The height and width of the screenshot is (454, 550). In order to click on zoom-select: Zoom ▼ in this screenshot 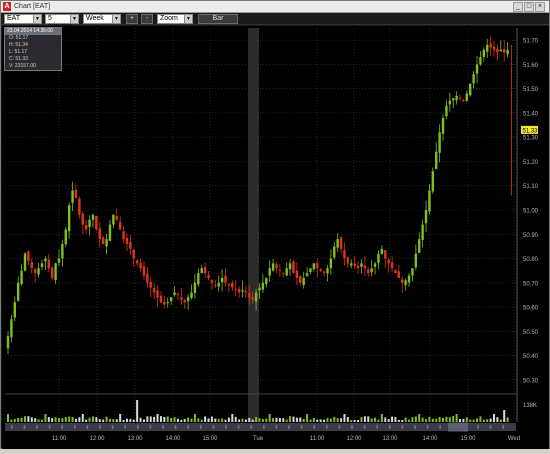, I will do `click(175, 19)`.